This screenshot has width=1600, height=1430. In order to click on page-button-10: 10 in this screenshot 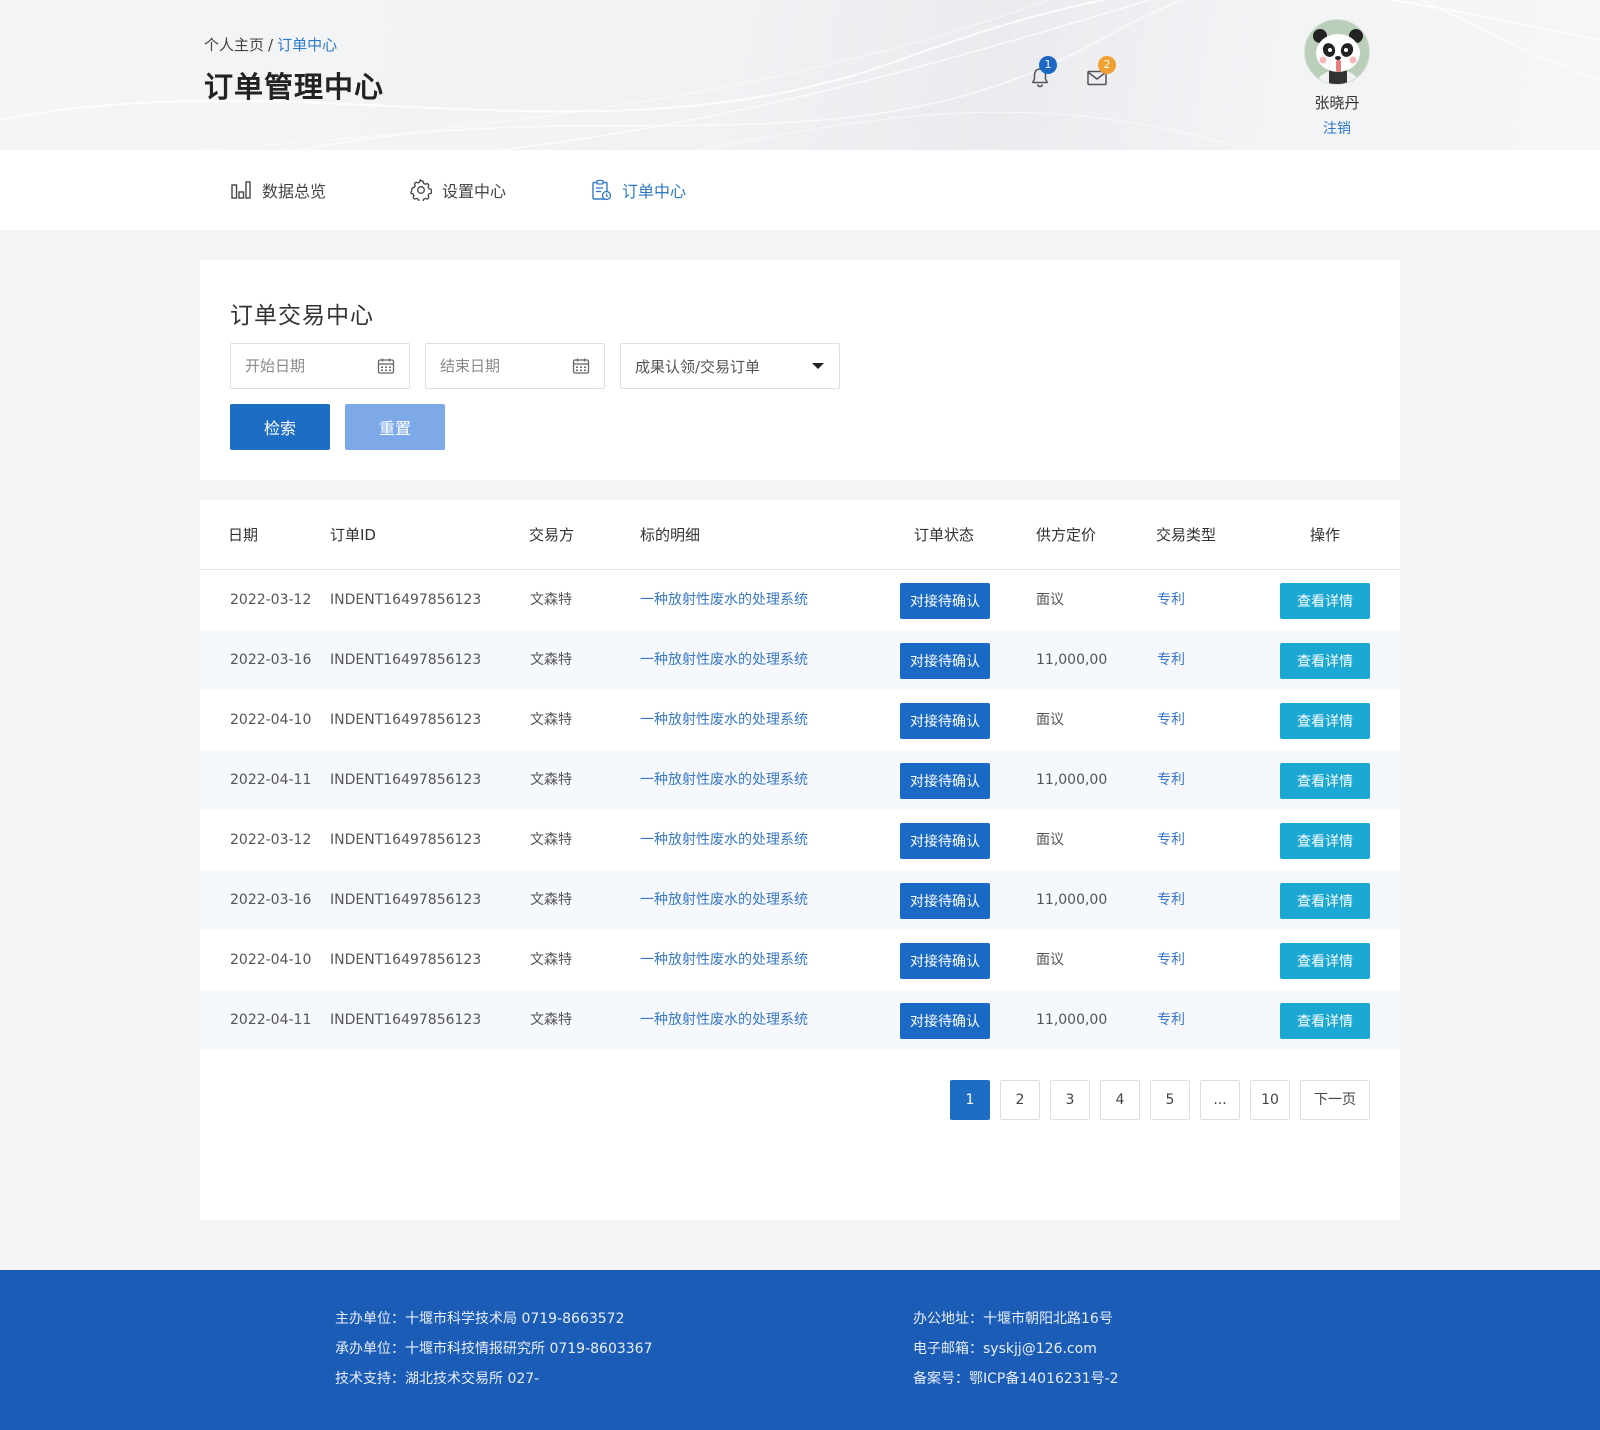, I will do `click(1270, 1100)`.